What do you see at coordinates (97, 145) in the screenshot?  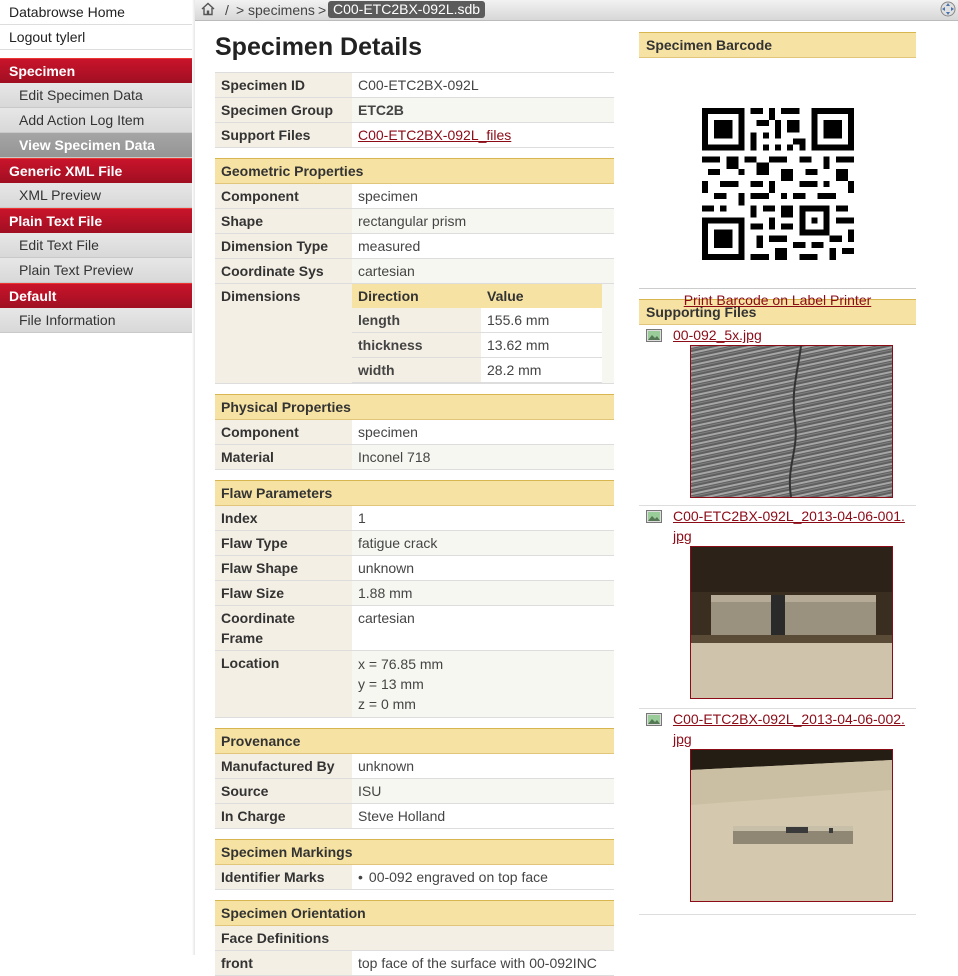 I see `sidebar-item-view-specimen: View Specimen Data` at bounding box center [97, 145].